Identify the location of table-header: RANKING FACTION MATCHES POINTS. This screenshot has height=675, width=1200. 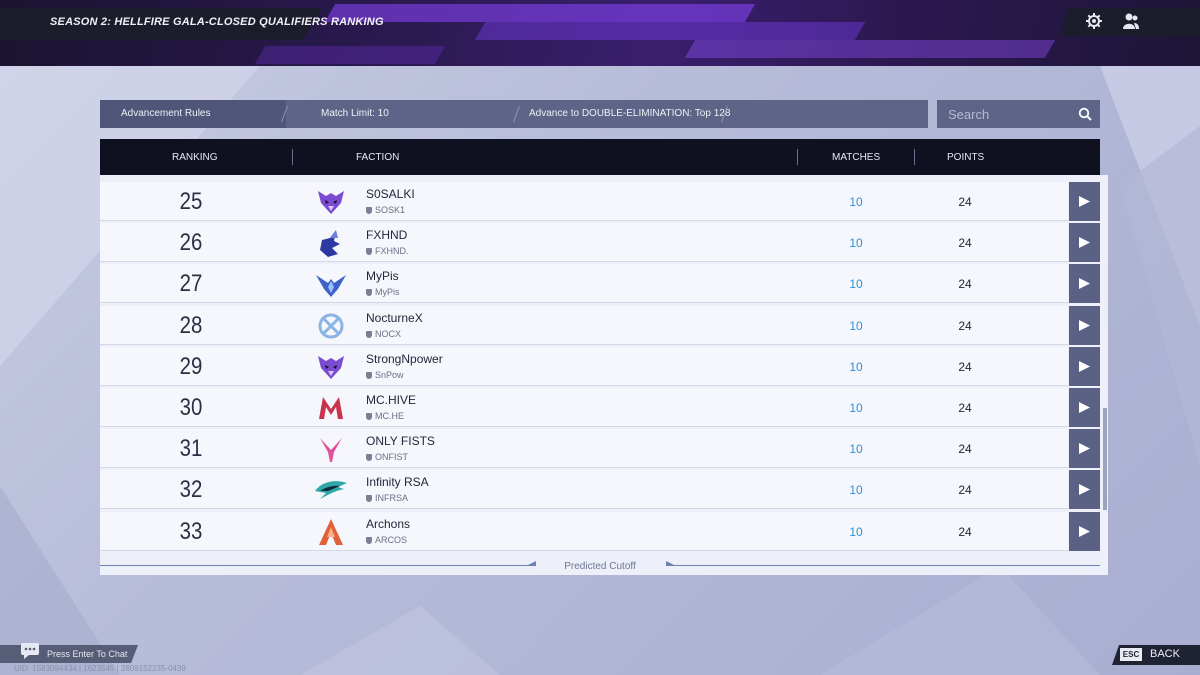
(600, 157).